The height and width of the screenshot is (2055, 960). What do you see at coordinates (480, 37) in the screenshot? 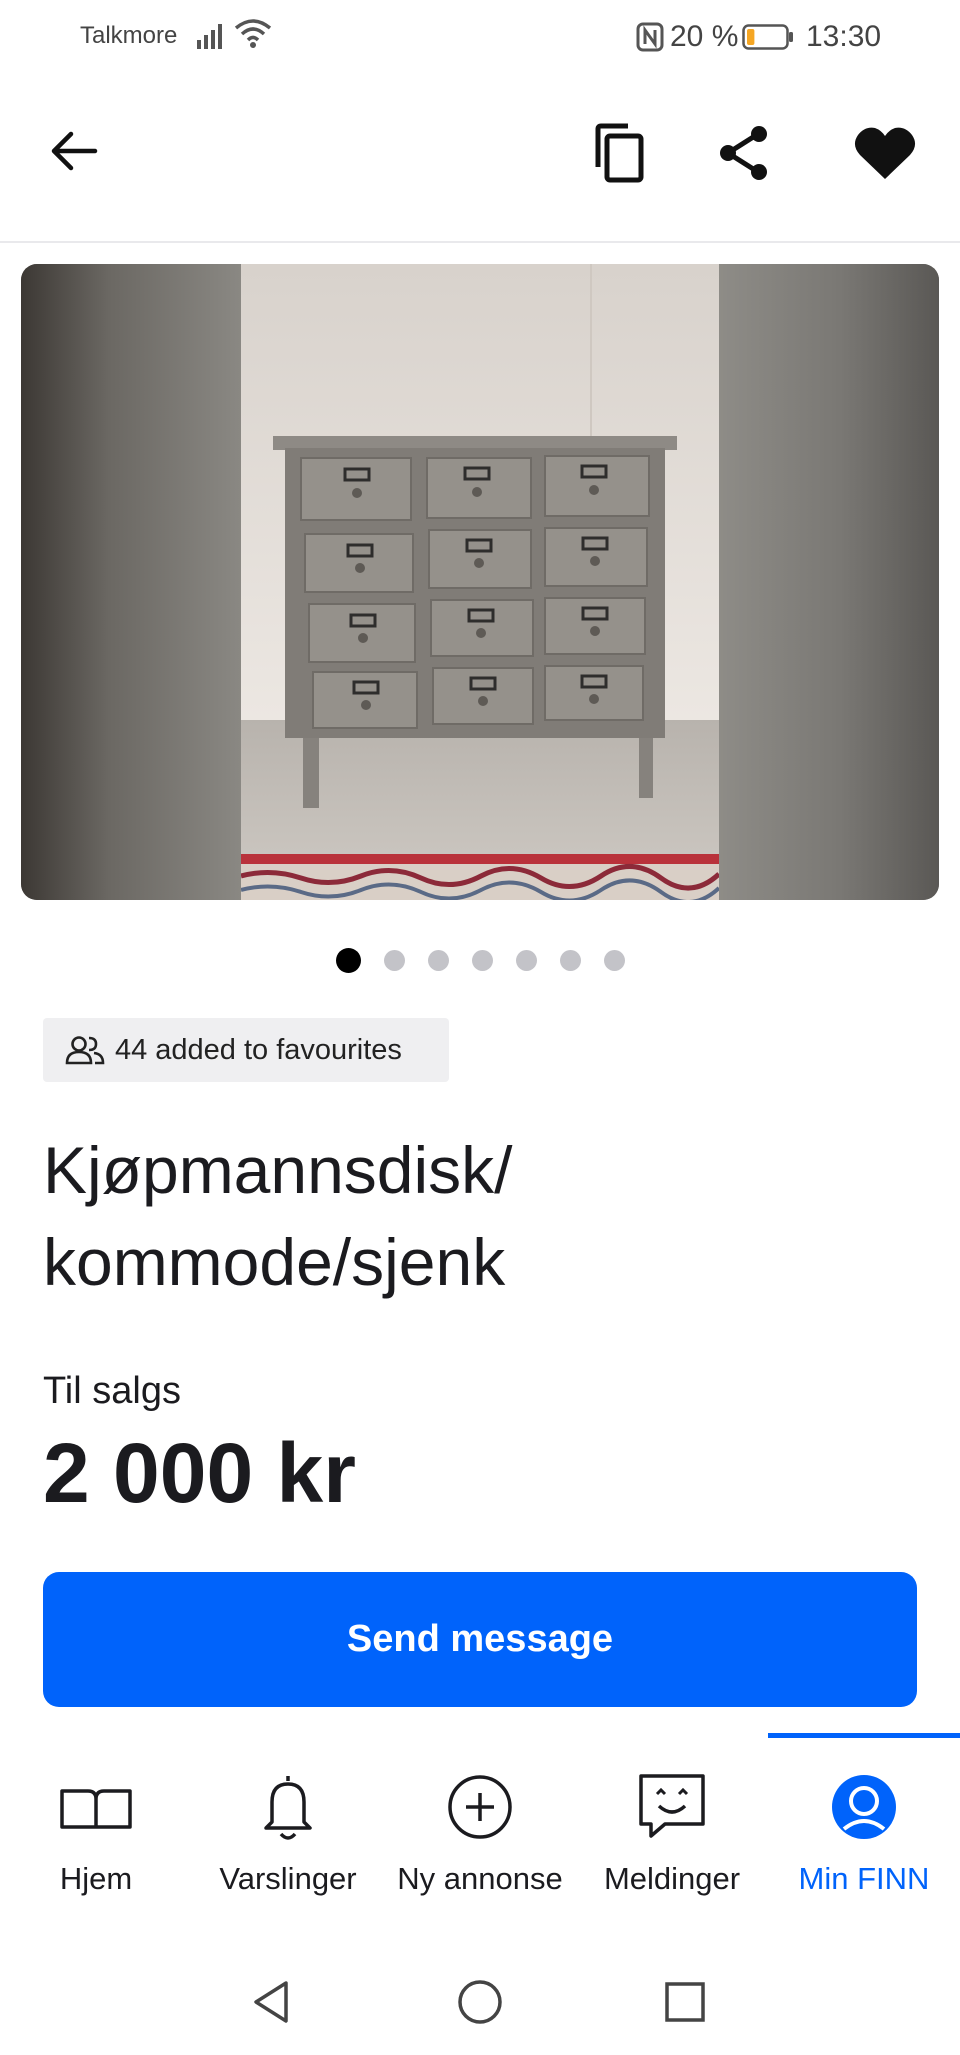
I see `status-bar: Talkmore 20 % 13:30` at bounding box center [480, 37].